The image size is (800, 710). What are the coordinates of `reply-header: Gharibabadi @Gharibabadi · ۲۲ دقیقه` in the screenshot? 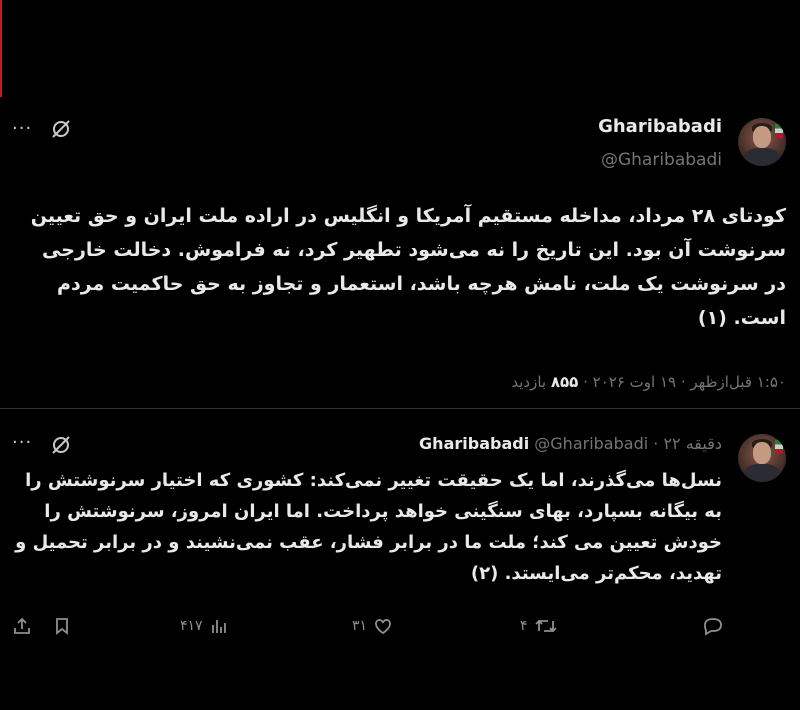 It's located at (570, 443).